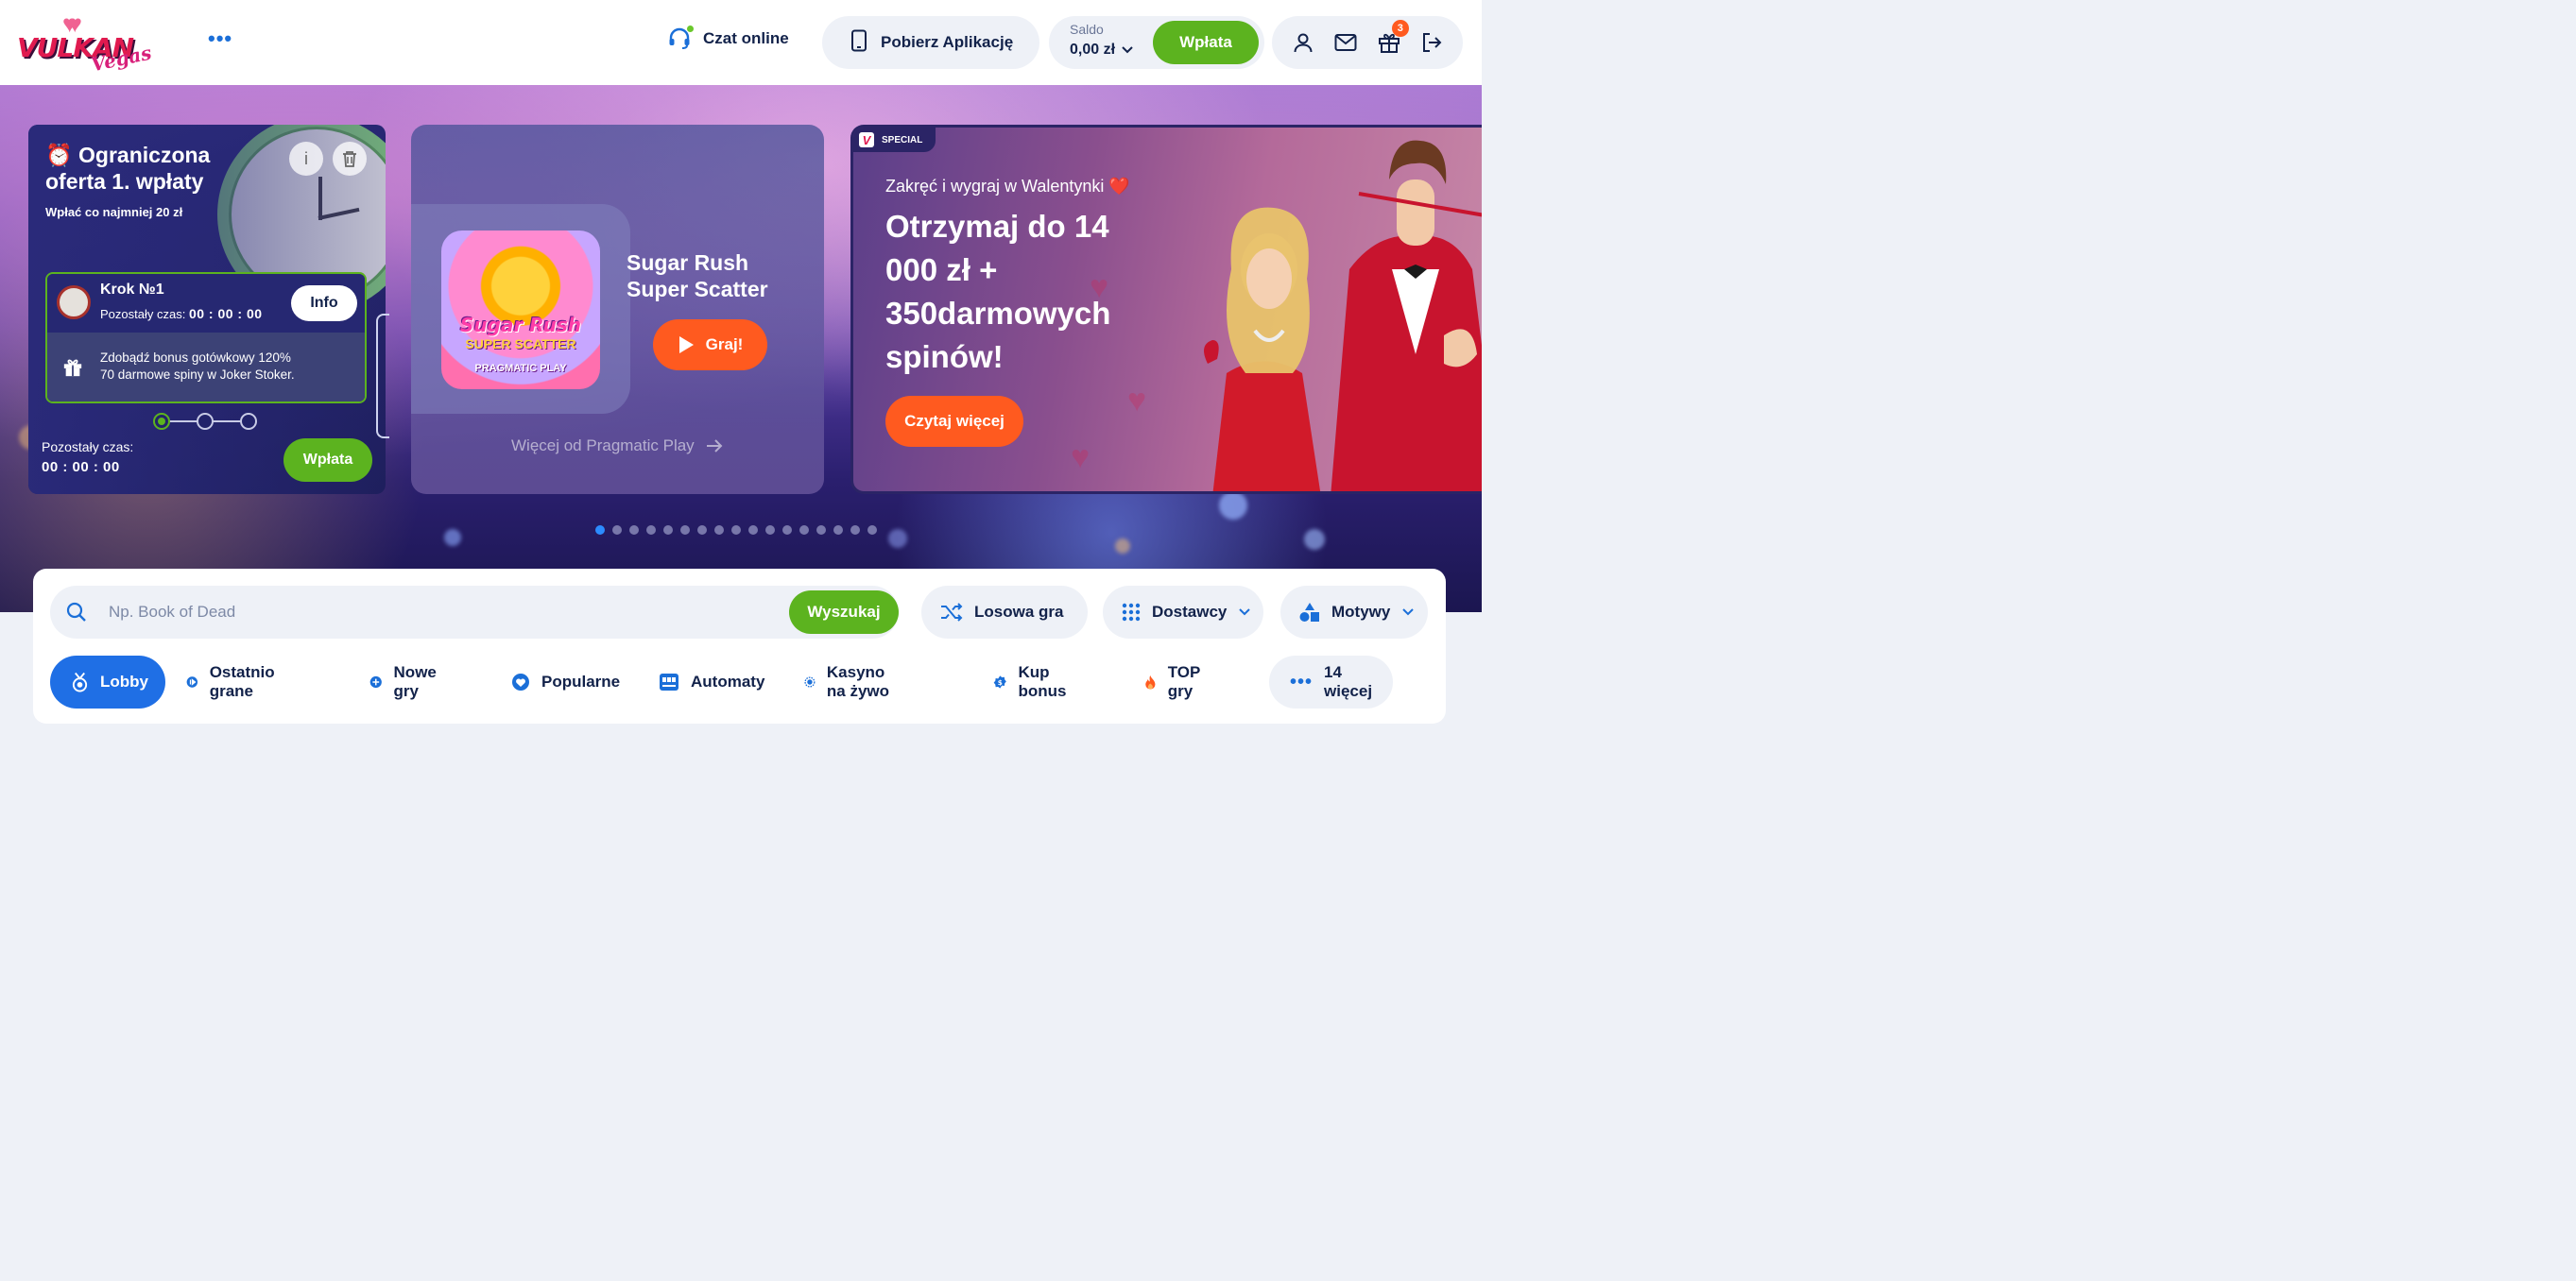 The width and height of the screenshot is (2576, 1281). What do you see at coordinates (520, 368) in the screenshot?
I see `thumb-provider: PRAGMATIC PLAY` at bounding box center [520, 368].